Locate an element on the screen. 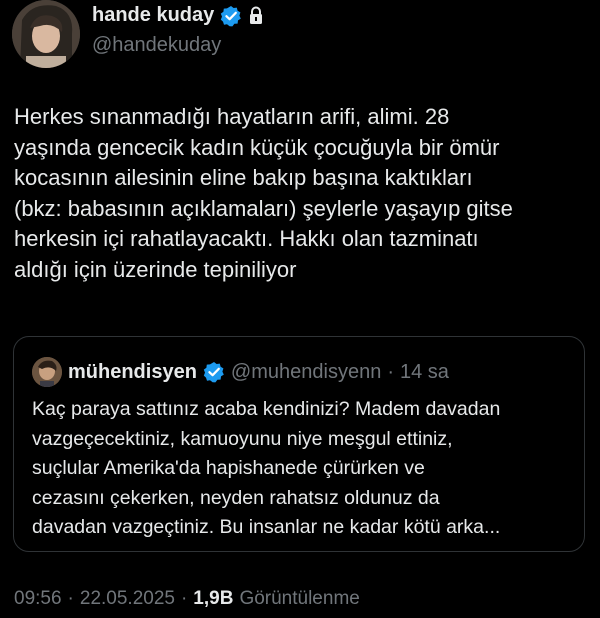  tweet-date: 22.05.2025 is located at coordinates (127, 599).